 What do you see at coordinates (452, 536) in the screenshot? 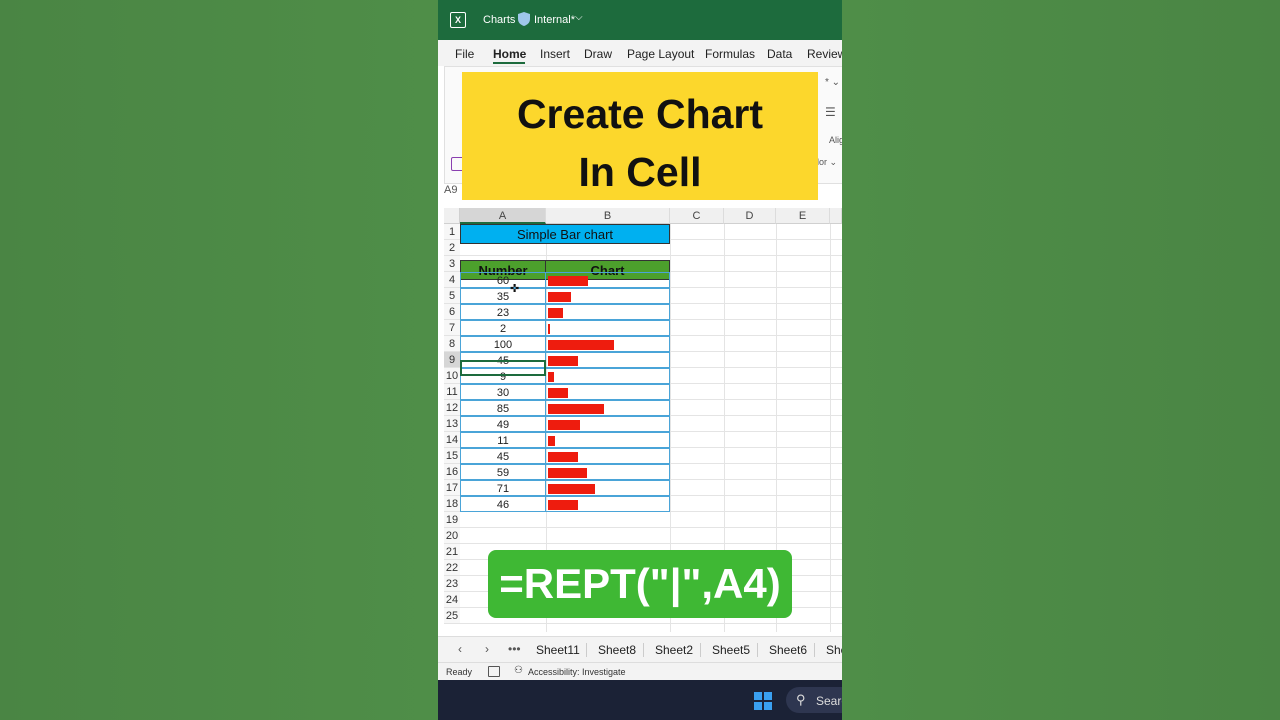
I see `row-header: 20` at bounding box center [452, 536].